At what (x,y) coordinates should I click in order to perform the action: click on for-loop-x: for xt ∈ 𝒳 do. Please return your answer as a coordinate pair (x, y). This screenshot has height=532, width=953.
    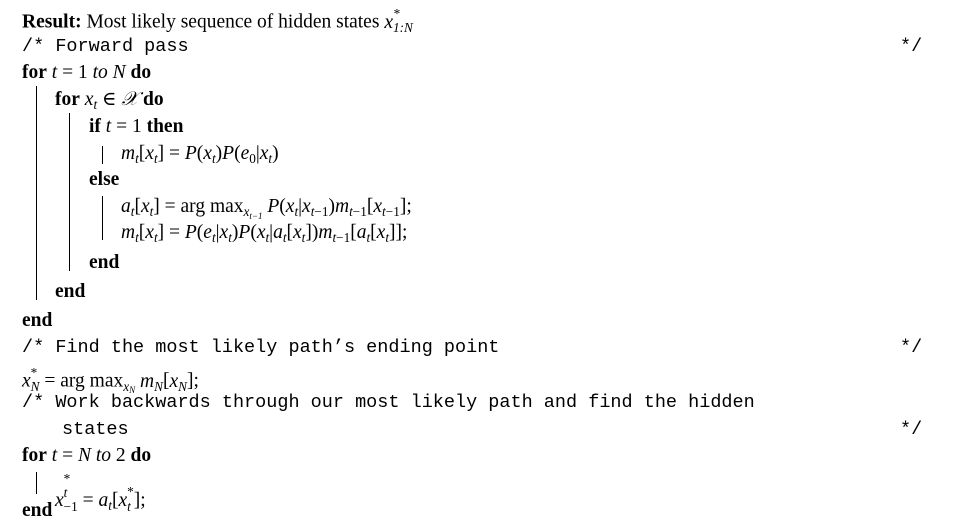
    Looking at the image, I should click on (109, 100).